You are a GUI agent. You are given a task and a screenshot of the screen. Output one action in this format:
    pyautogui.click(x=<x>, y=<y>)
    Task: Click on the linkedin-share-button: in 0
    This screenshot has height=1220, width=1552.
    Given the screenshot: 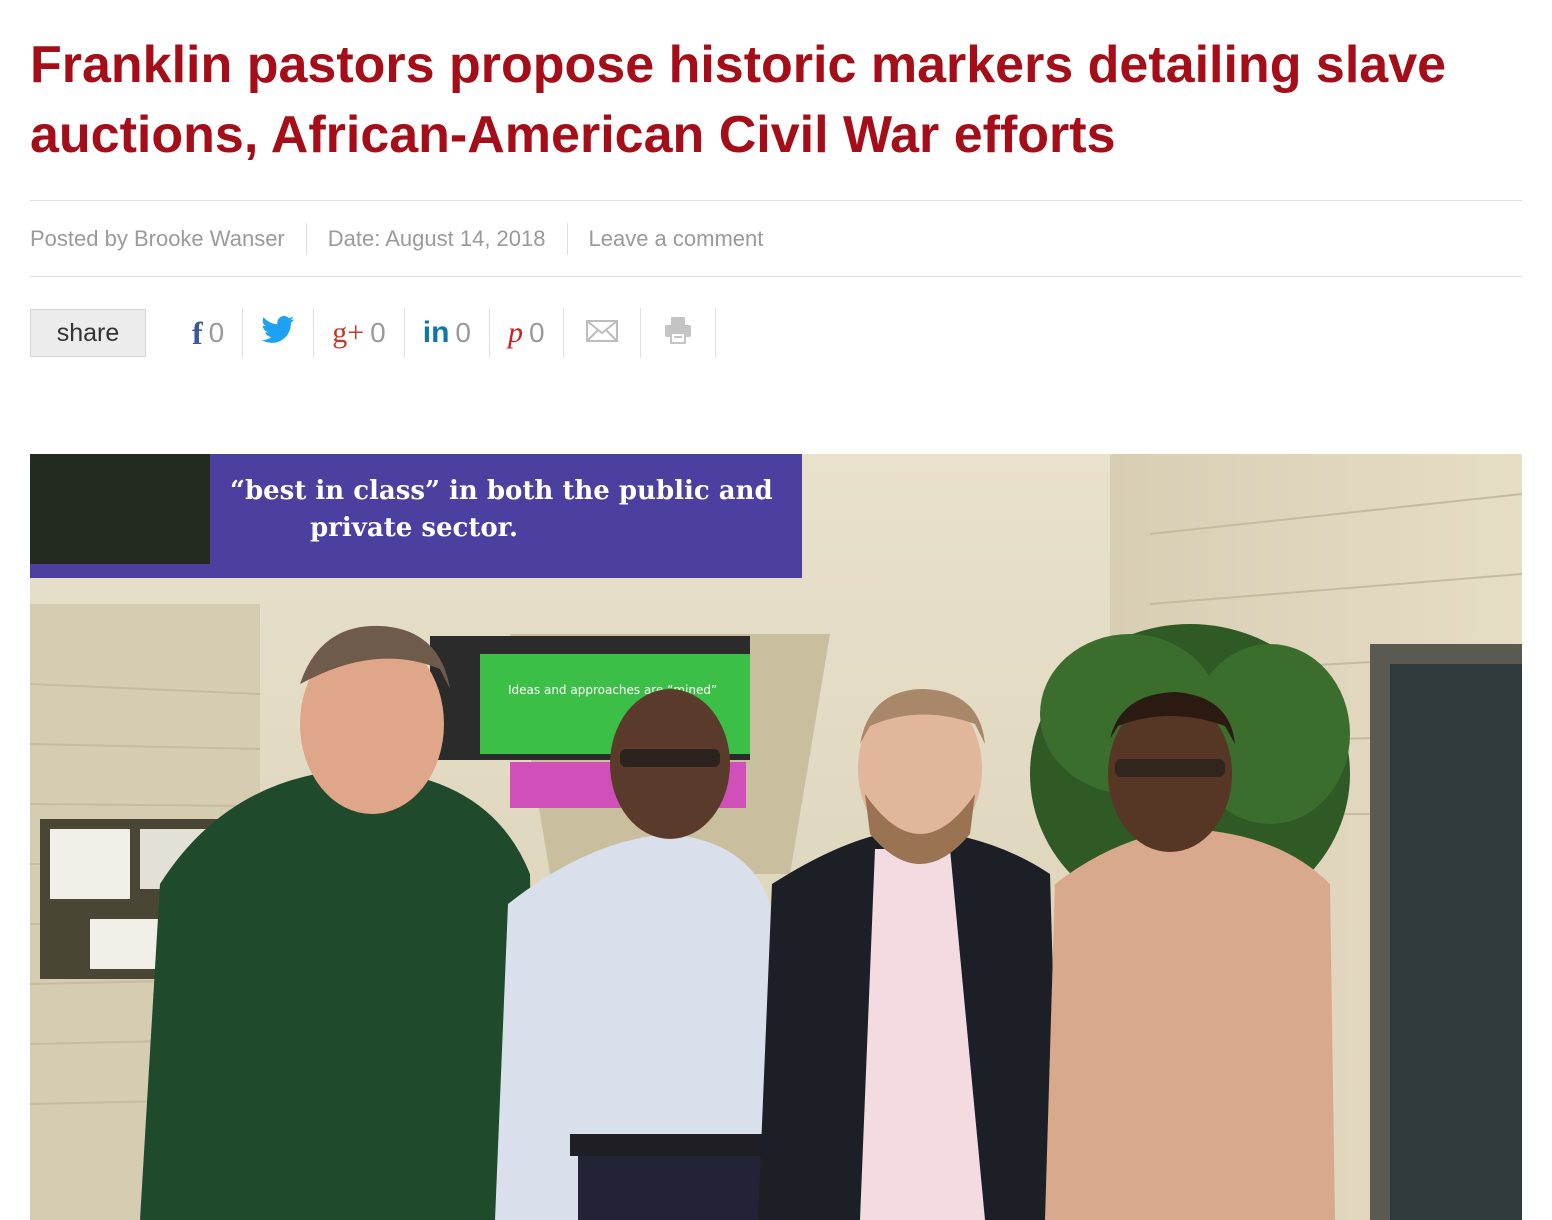 What is the action you would take?
    pyautogui.click(x=447, y=333)
    